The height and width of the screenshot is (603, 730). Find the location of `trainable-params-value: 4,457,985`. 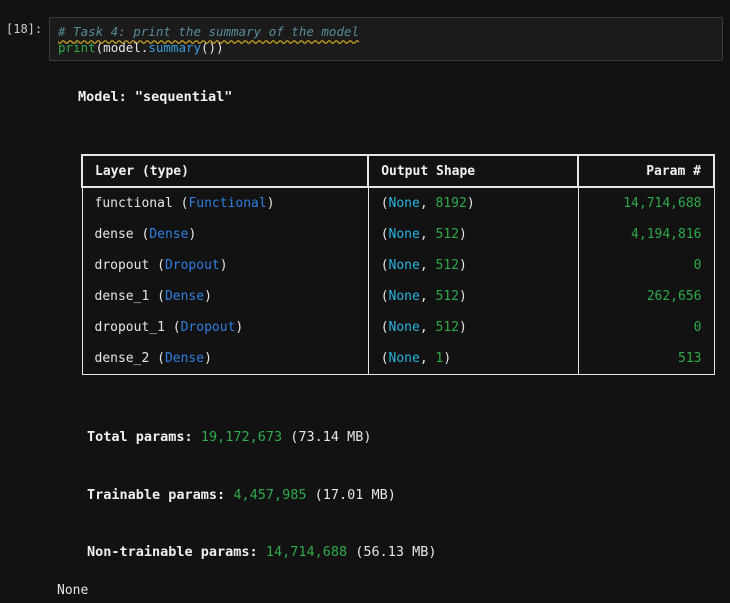

trainable-params-value: 4,457,985 is located at coordinates (270, 495).